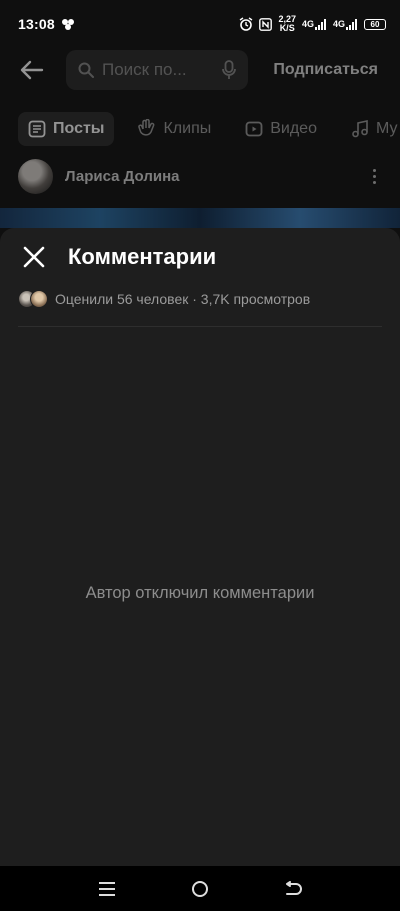  I want to click on system-navigation-bar, so click(200, 888).